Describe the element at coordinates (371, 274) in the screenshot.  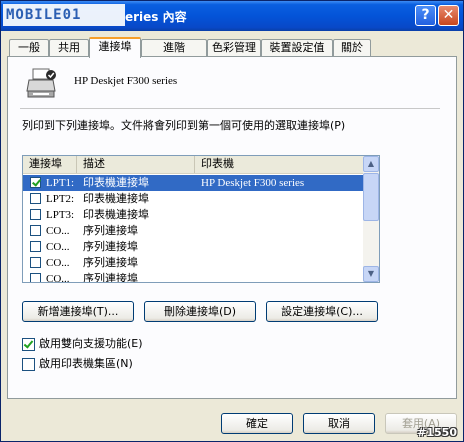
I see `scroll-down-icon: ▼` at that location.